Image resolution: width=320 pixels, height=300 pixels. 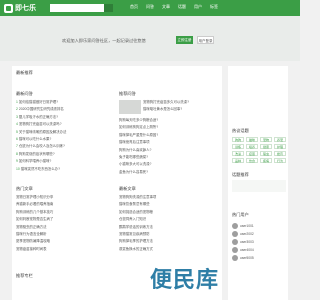 What do you see at coordinates (63, 169) in the screenshot?
I see `list-item: 10猫咪突然不吃东西怎么办?` at bounding box center [63, 169].